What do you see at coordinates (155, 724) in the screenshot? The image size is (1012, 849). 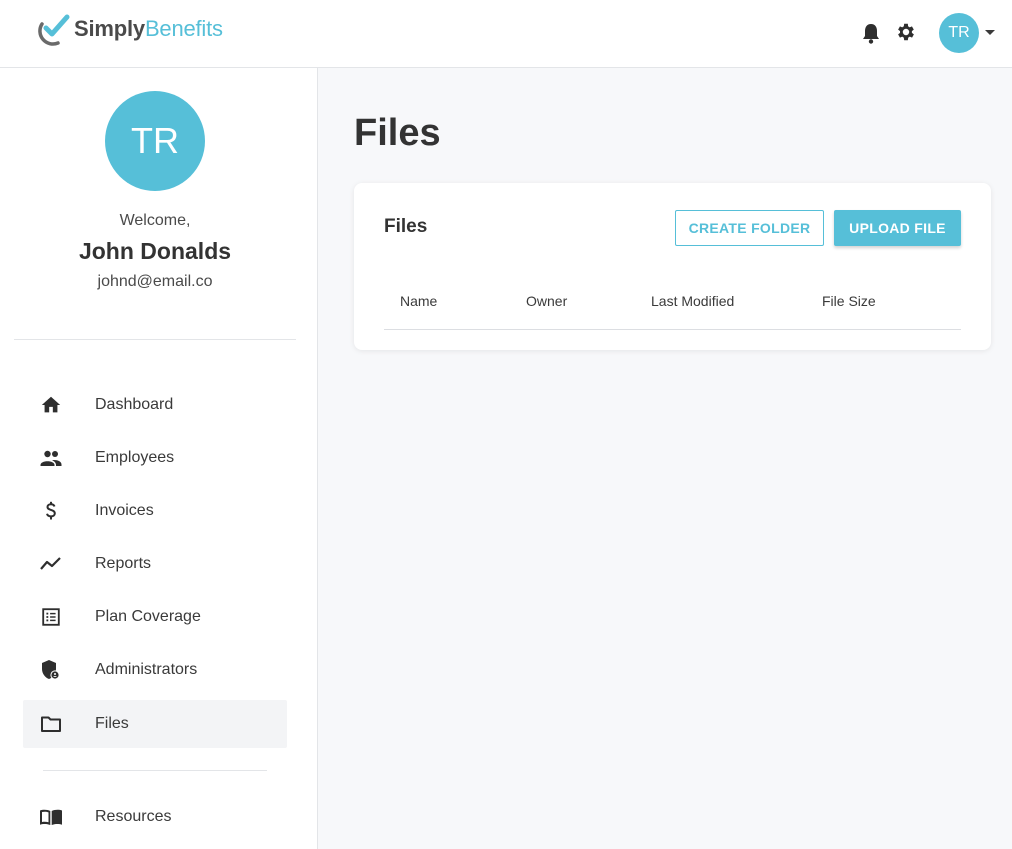 I see `sidebar-item-files: Files` at bounding box center [155, 724].